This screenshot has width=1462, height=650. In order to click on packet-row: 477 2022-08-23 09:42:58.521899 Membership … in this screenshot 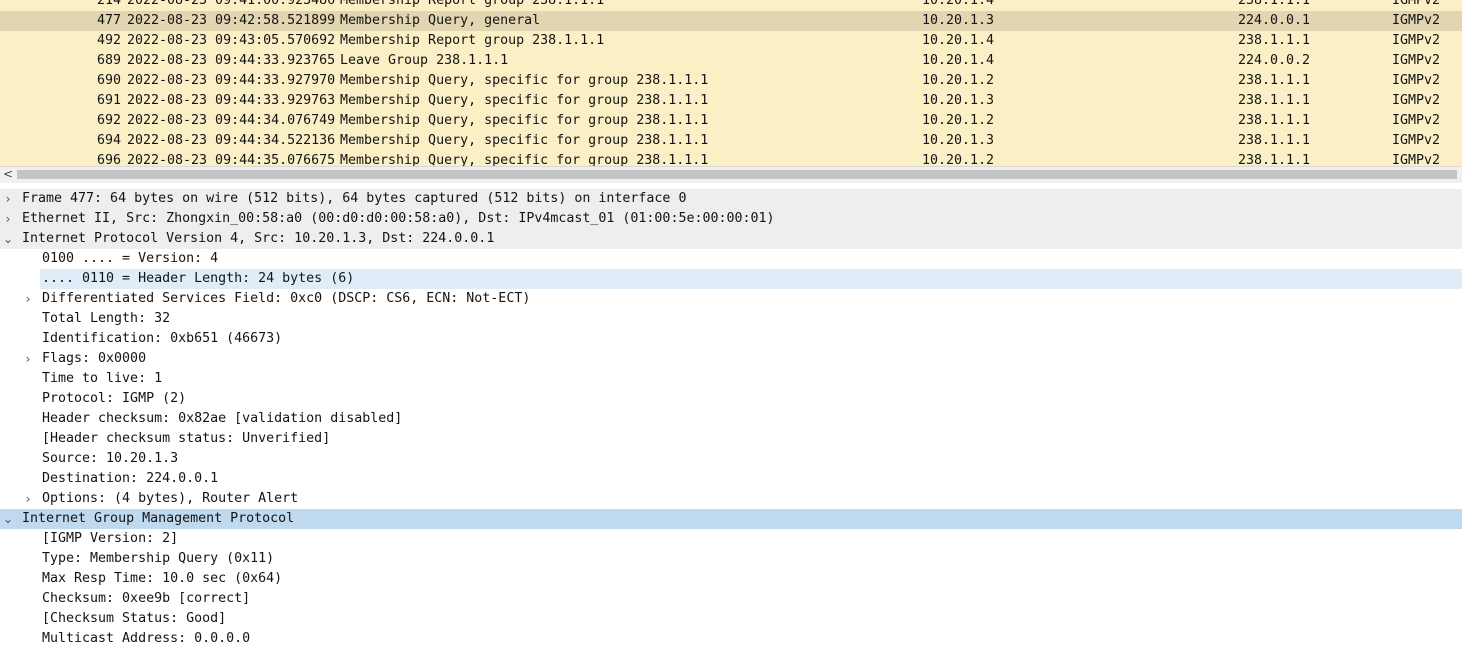, I will do `click(731, 21)`.